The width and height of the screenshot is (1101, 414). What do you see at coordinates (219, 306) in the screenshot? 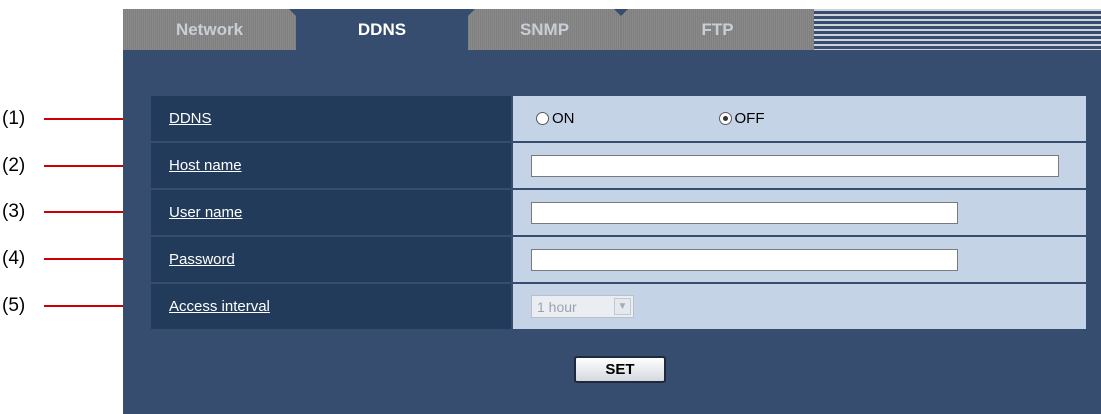
I see `access-interval-label: Access interval` at bounding box center [219, 306].